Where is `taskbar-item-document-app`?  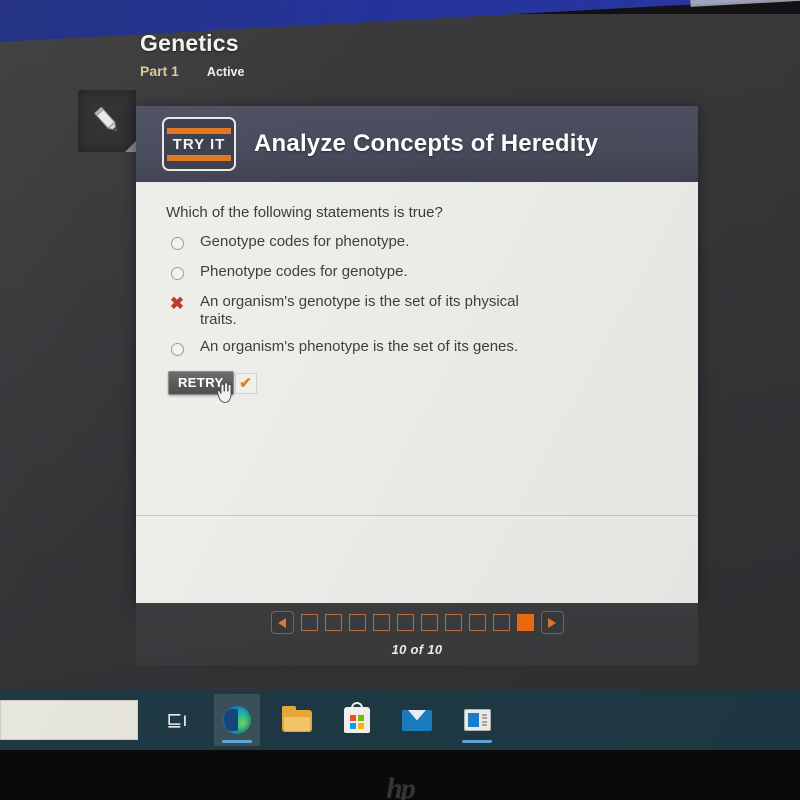
taskbar-item-document-app is located at coordinates (477, 720).